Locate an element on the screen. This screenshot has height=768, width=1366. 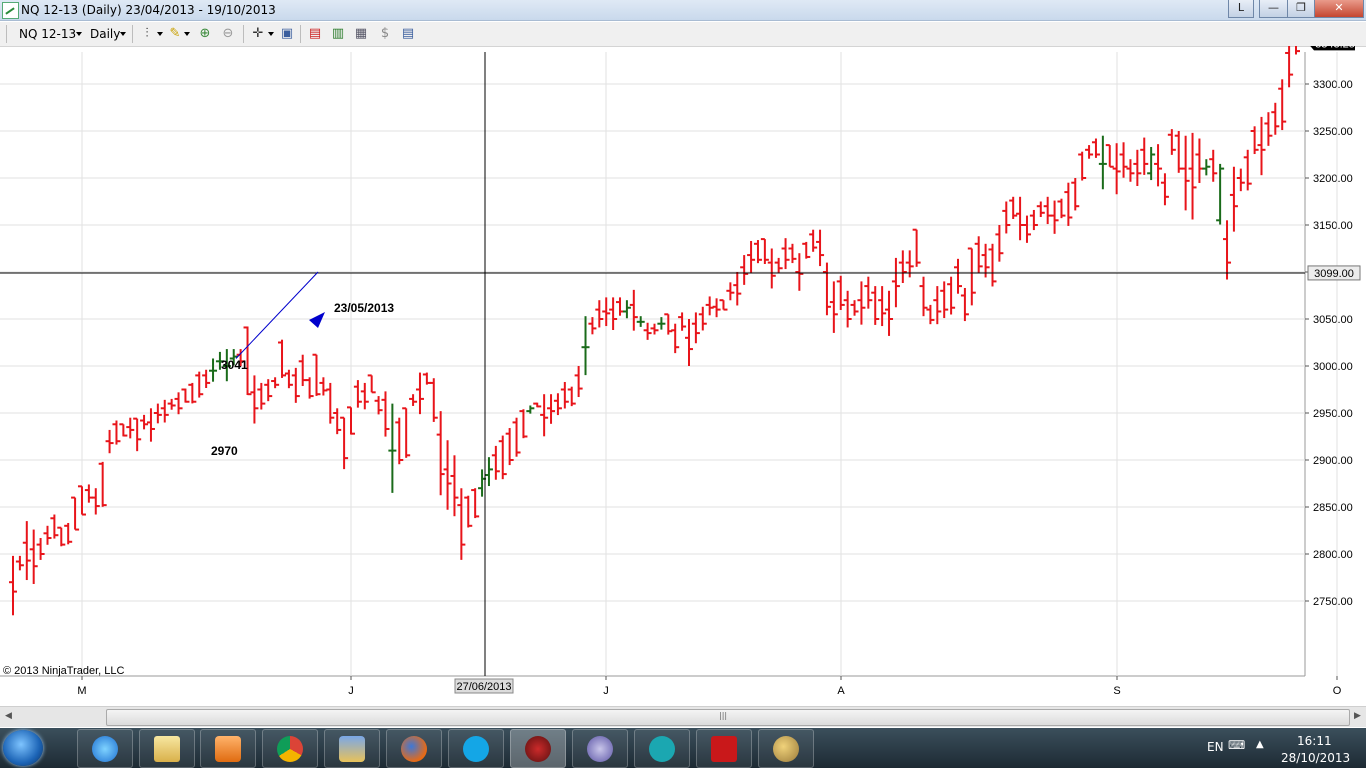
taskbar-paint-app is located at coordinates (352, 748).